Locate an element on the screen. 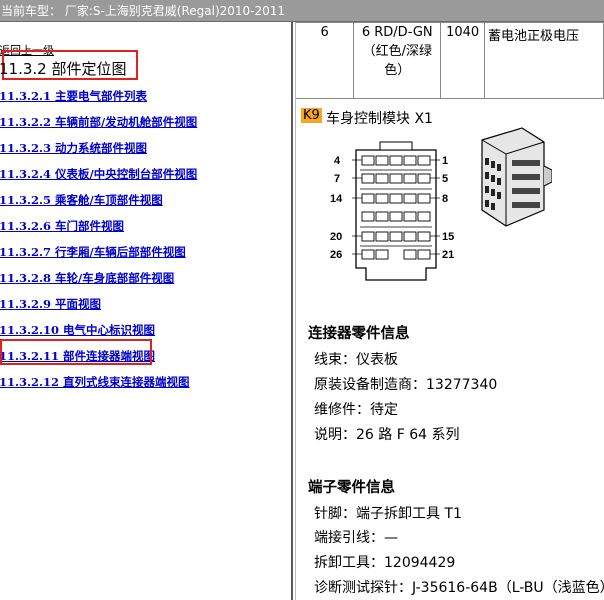  wire-color-name: （红色/深绿色） is located at coordinates (397, 61).